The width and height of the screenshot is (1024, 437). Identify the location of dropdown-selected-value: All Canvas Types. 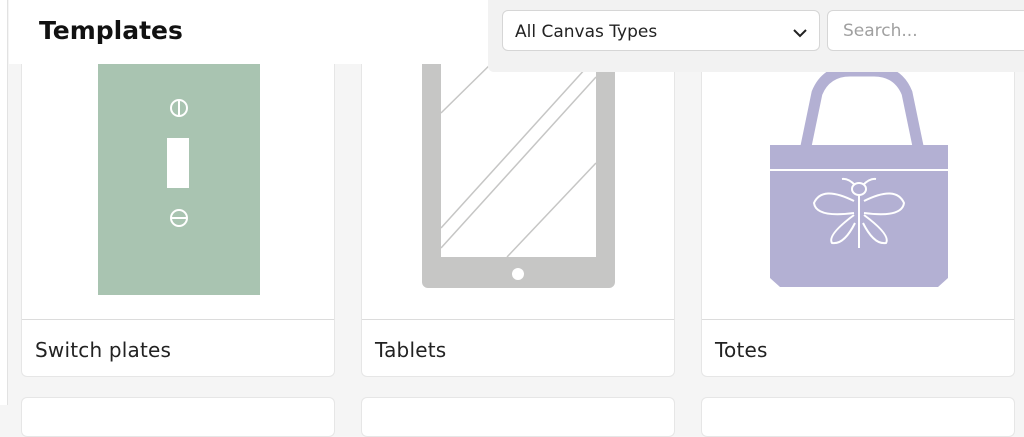
(586, 32).